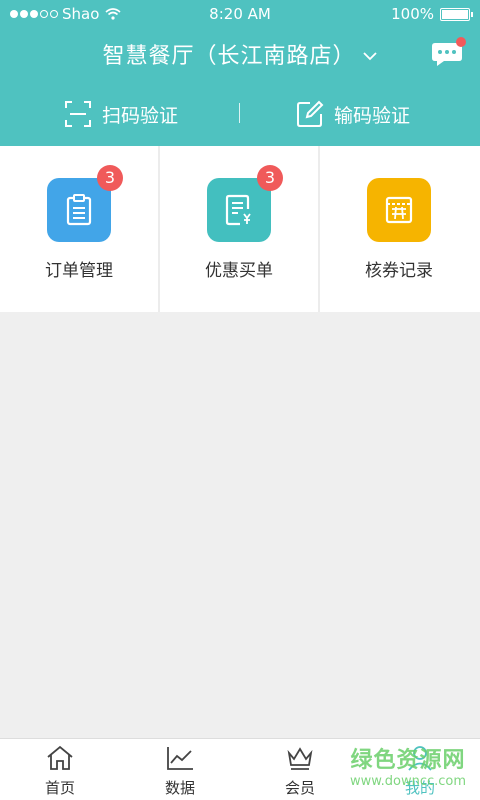  What do you see at coordinates (240, 14) in the screenshot?
I see `status-bar: Shao 8:20 AM 100%` at bounding box center [240, 14].